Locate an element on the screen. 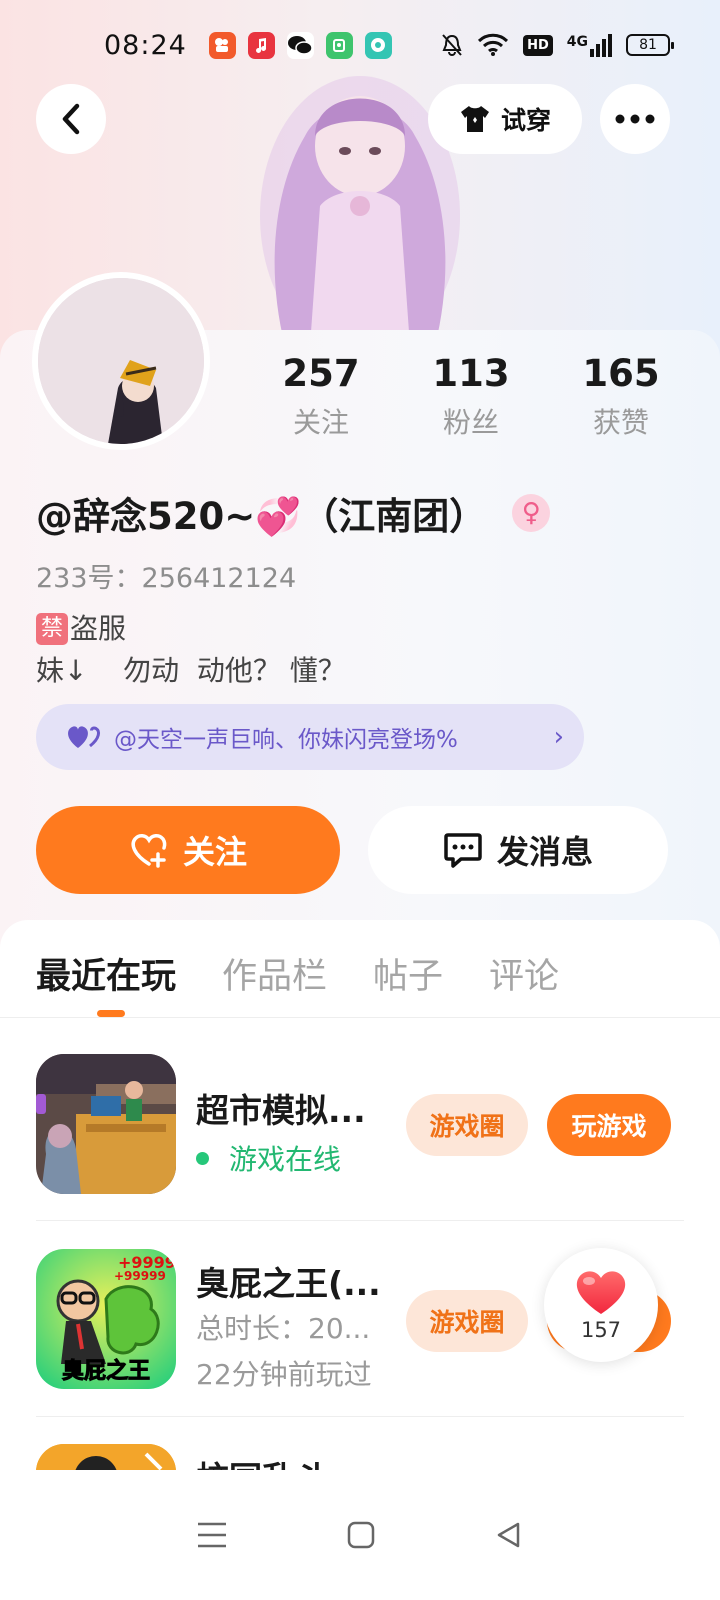 The height and width of the screenshot is (1600, 720). game-status: 游戏在线 is located at coordinates (268, 1158).